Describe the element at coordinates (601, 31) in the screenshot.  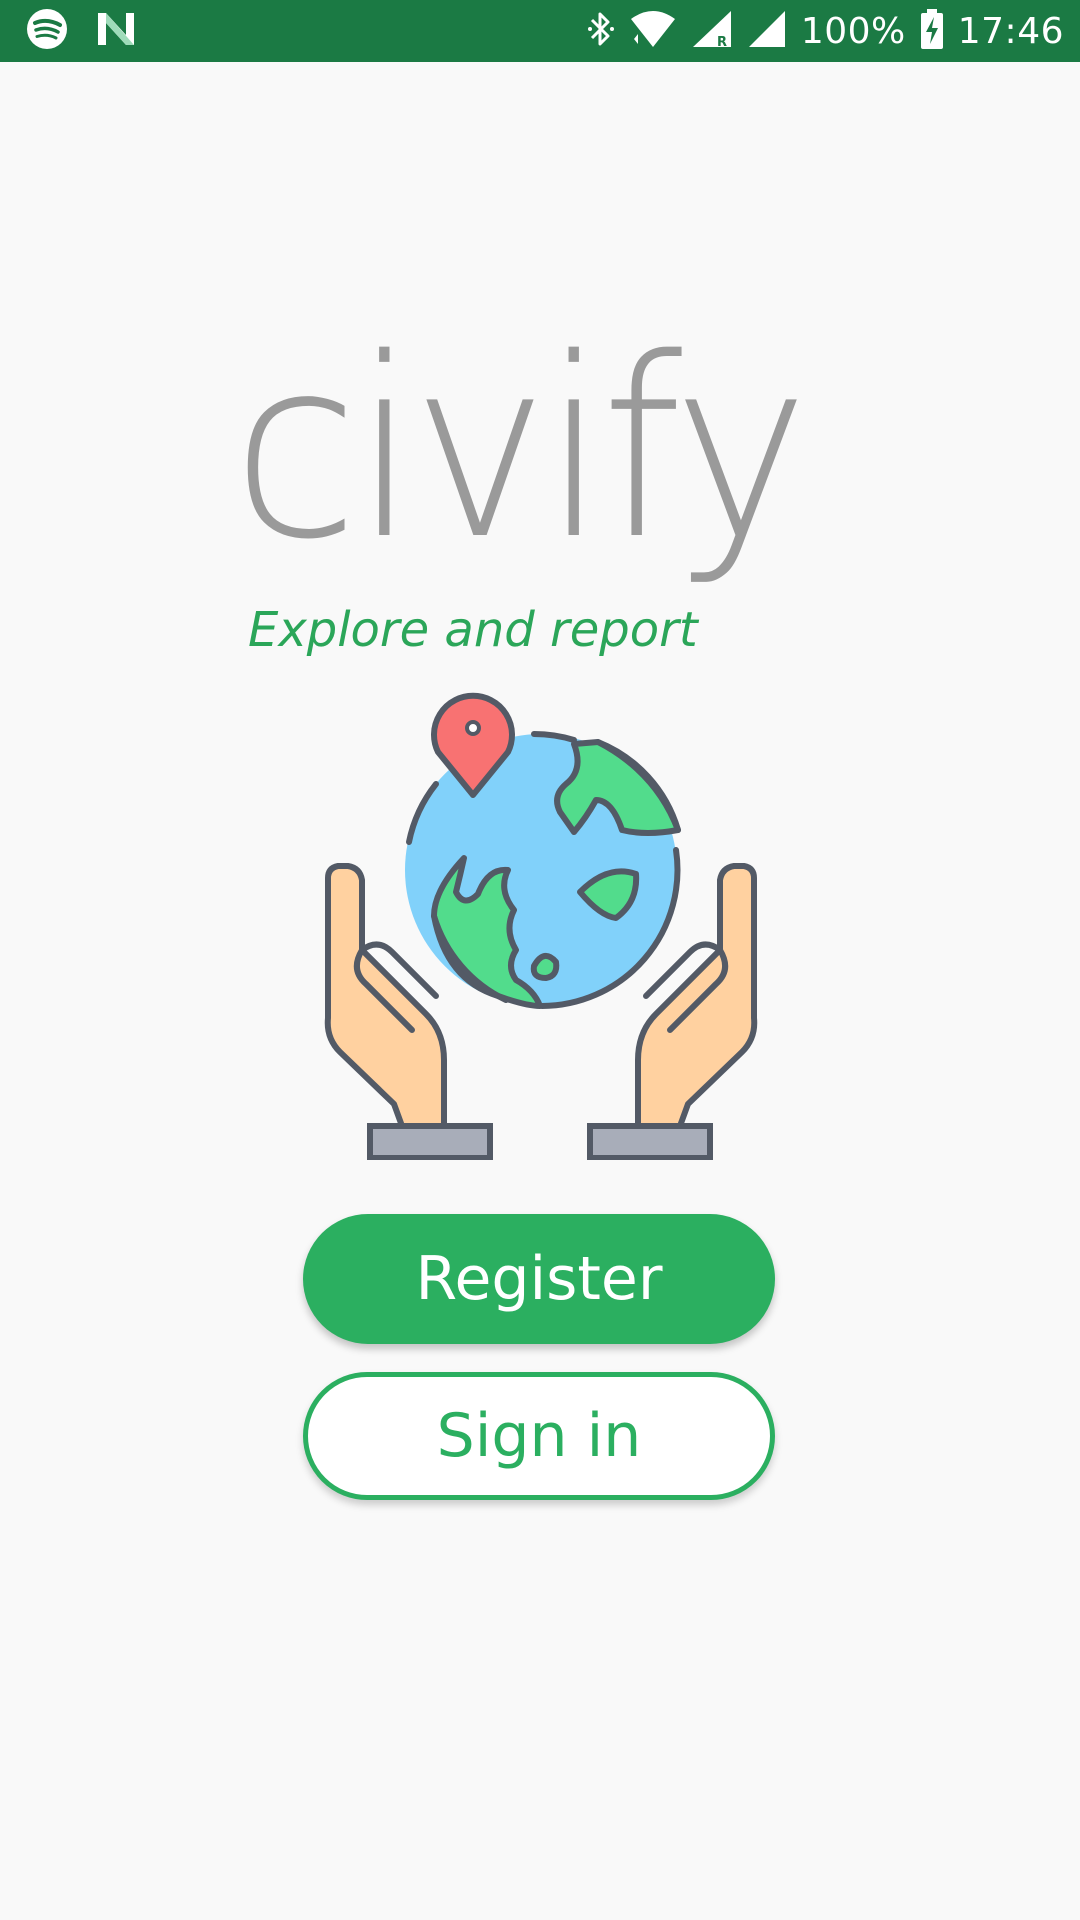
I see `bluetooth-icon` at that location.